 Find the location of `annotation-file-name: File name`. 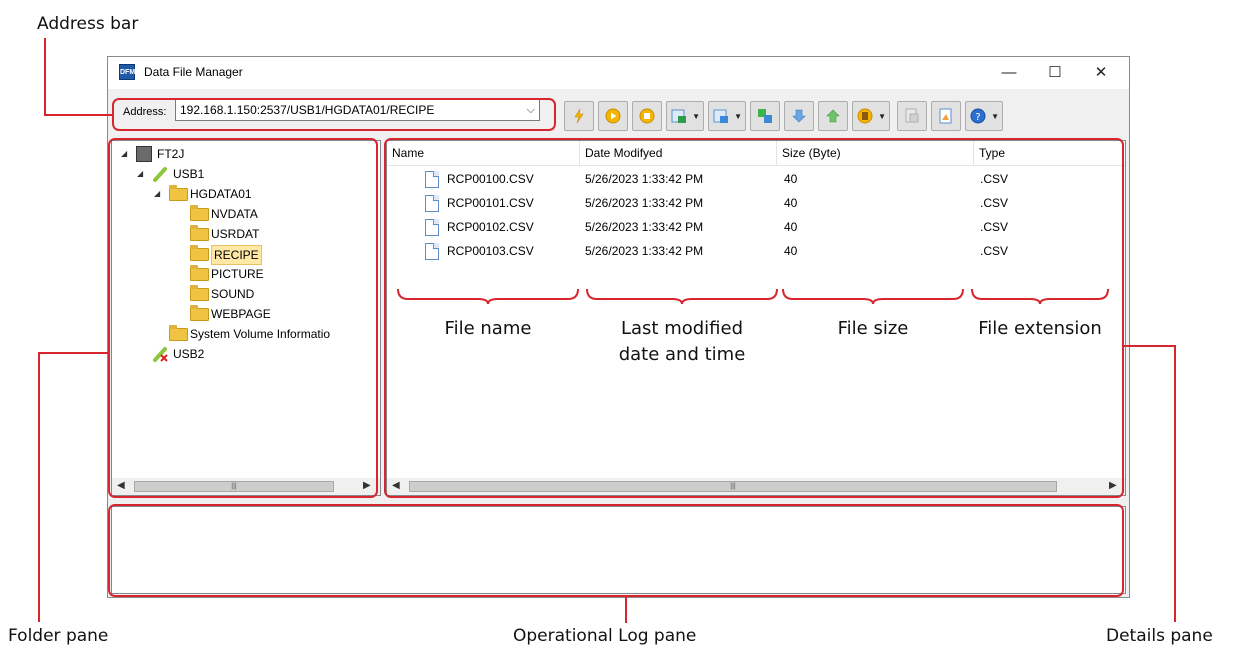

annotation-file-name: File name is located at coordinates (488, 328).